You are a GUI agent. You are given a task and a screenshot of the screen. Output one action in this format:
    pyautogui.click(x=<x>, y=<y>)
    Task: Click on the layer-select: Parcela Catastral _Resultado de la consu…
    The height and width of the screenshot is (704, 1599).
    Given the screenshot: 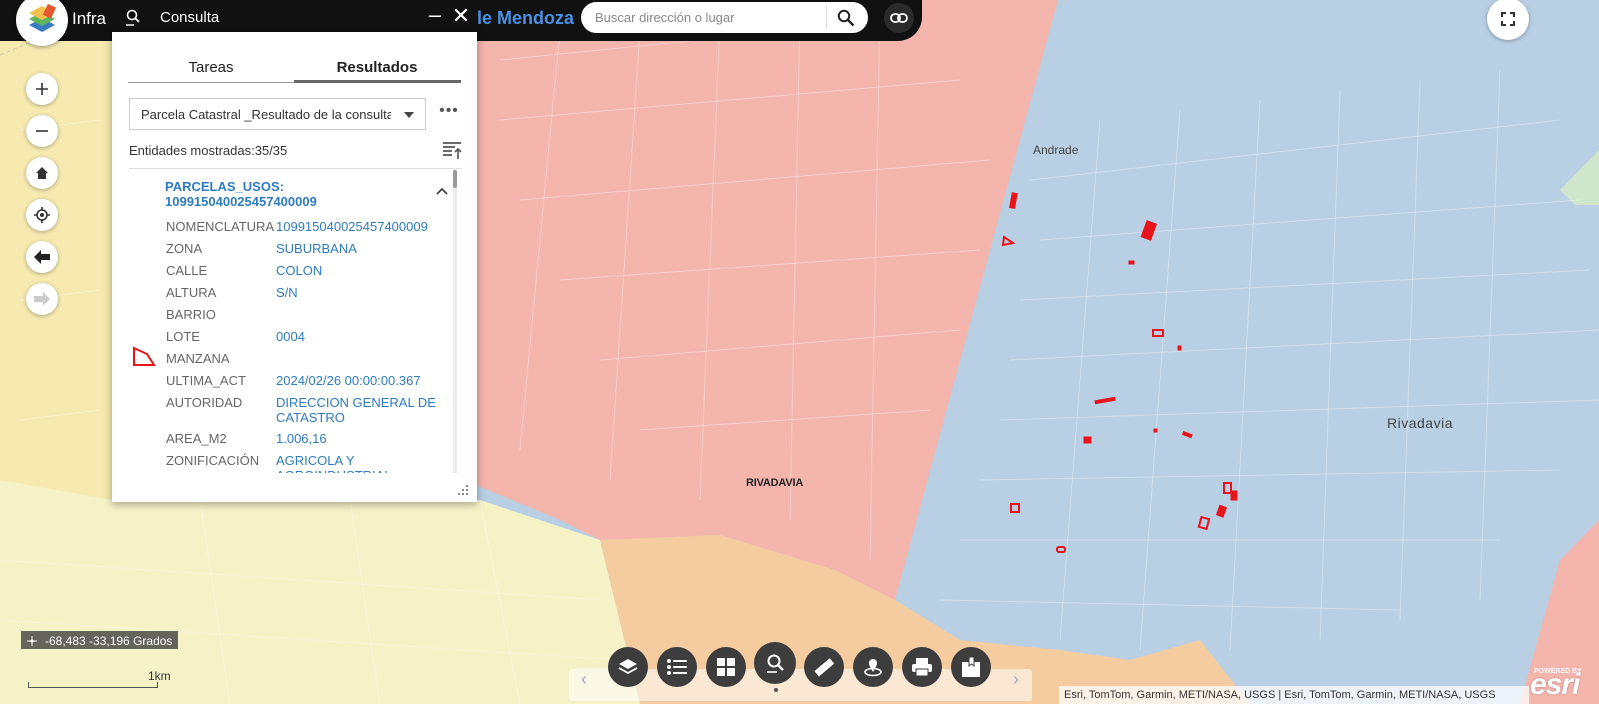 What is the action you would take?
    pyautogui.click(x=277, y=114)
    